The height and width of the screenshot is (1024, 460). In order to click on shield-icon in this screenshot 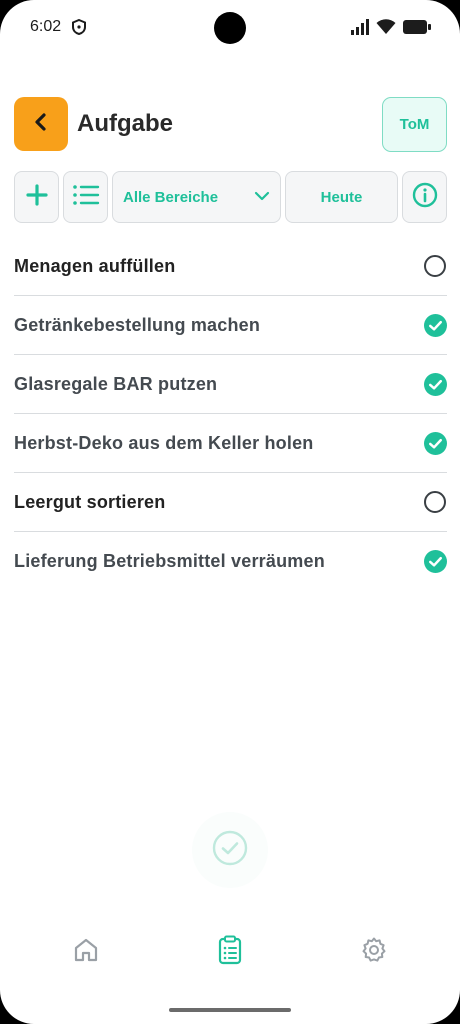, I will do `click(79, 29)`.